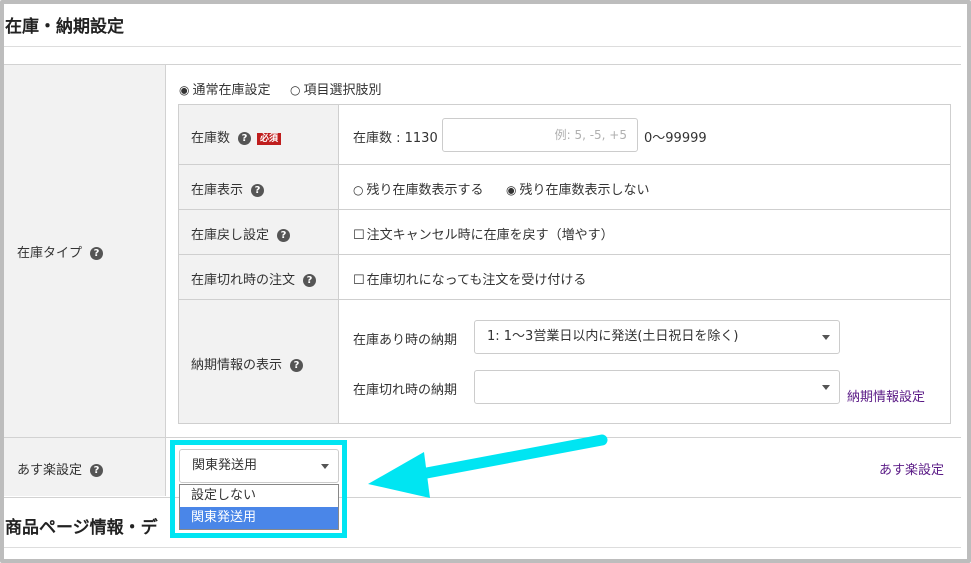  Describe the element at coordinates (81, 528) in the screenshot. I see `section-title-product-page: 商品ページ情報・デ` at that location.